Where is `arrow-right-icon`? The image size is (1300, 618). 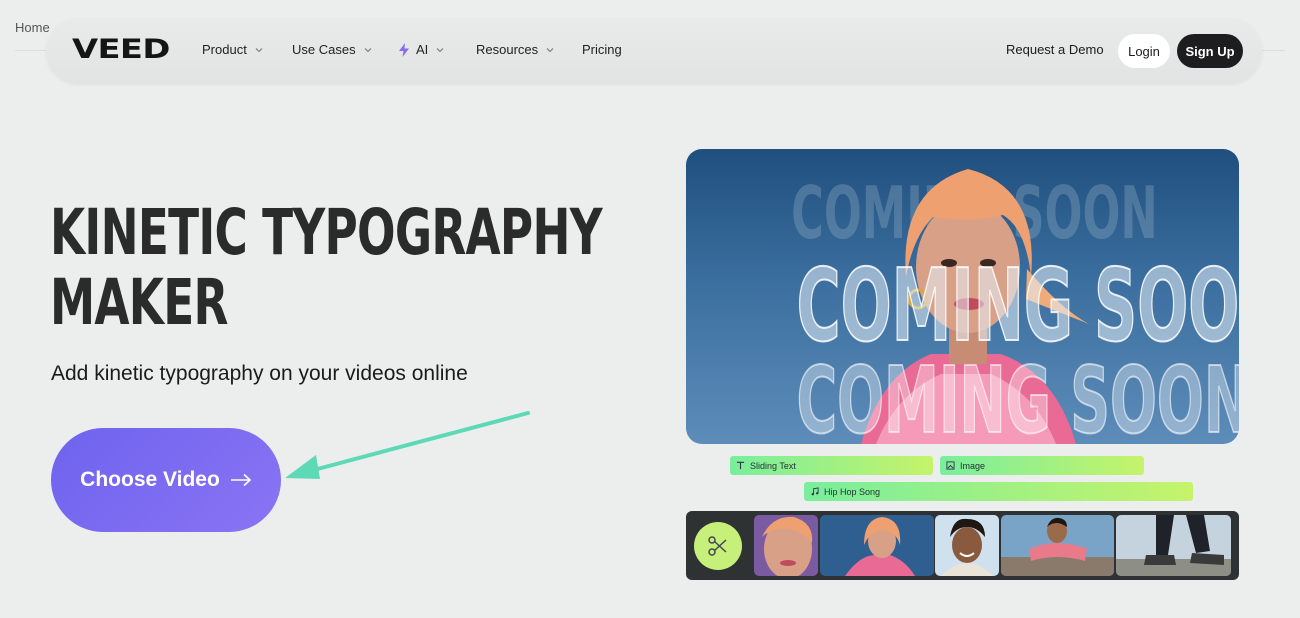
arrow-right-icon is located at coordinates (240, 480).